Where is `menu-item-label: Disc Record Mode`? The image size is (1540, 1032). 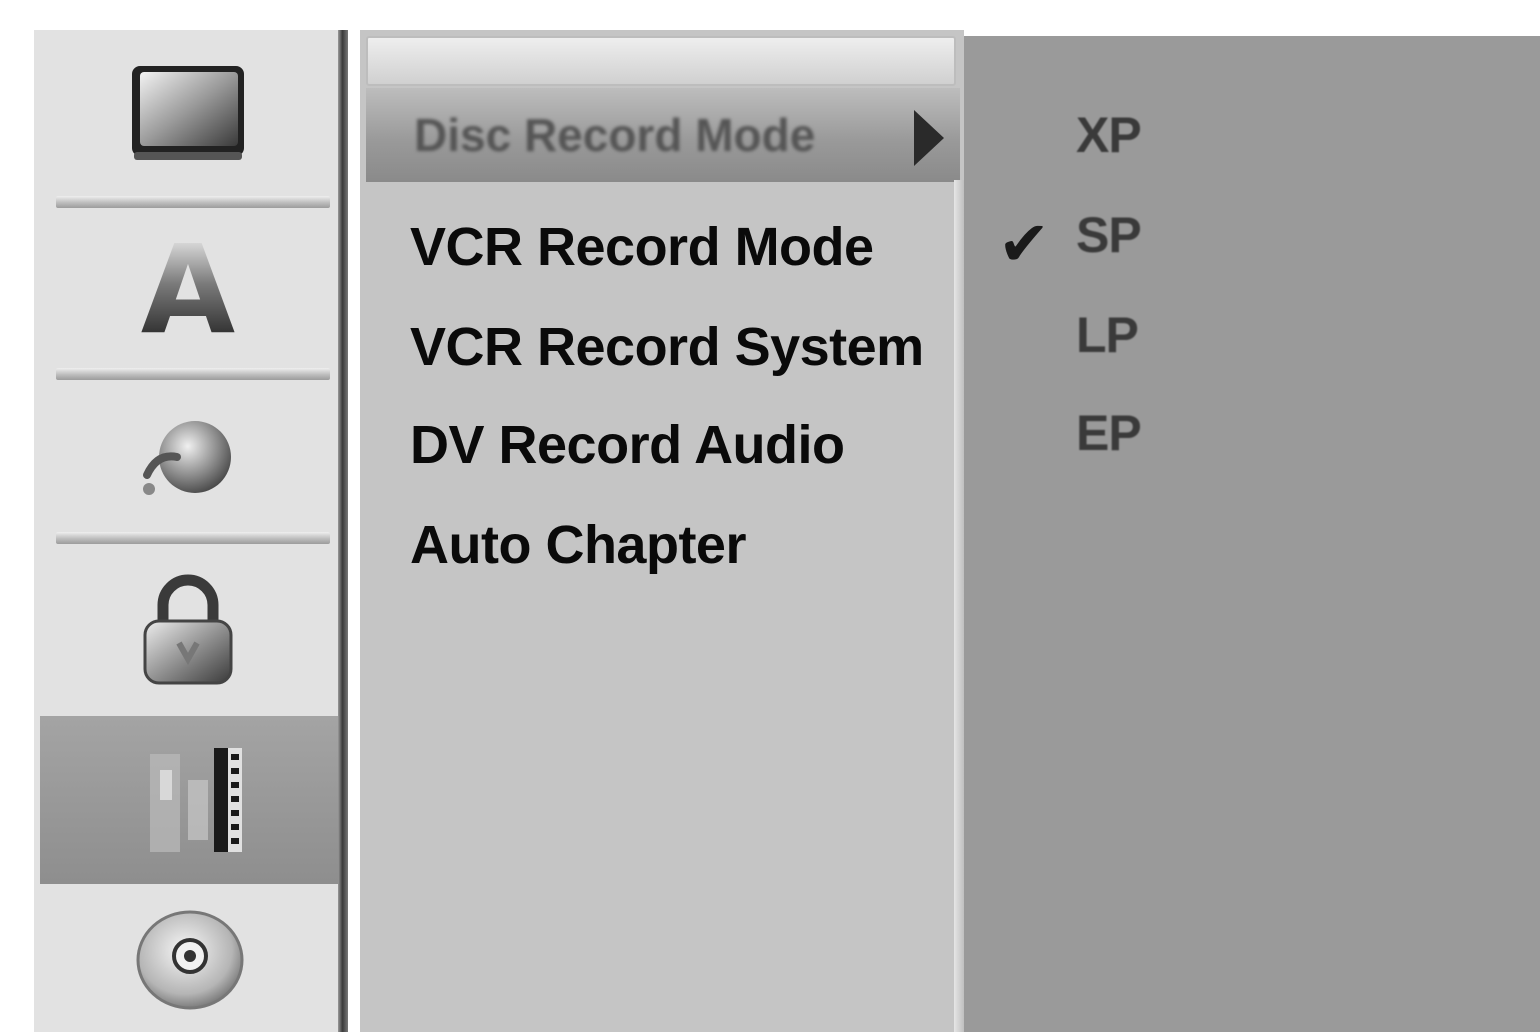
menu-item-label: Disc Record Mode is located at coordinates (615, 135).